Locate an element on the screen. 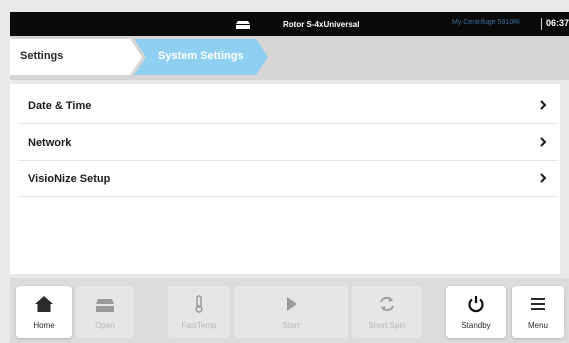 This screenshot has width=569, height=343. rotor-info: Rotor S-4xUniversal is located at coordinates (297, 24).